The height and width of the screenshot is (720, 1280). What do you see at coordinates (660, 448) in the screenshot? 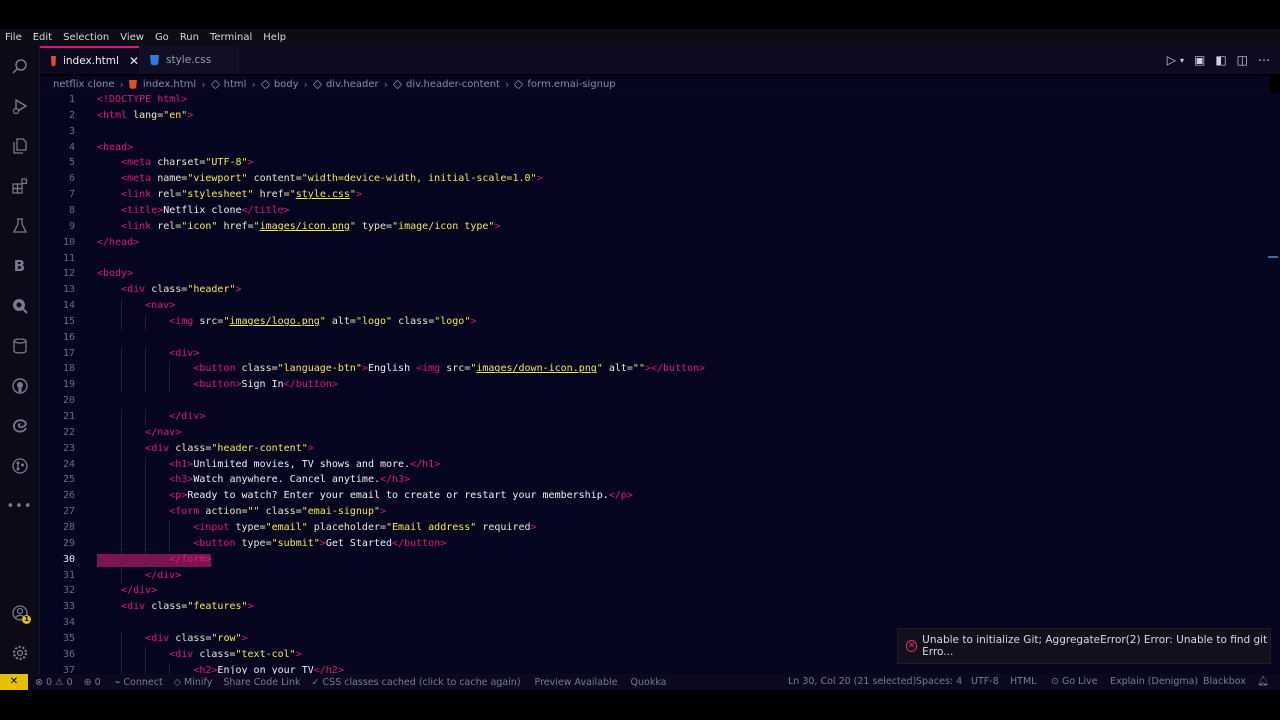
I see `code-line: 23 <div class="header-content">` at bounding box center [660, 448].